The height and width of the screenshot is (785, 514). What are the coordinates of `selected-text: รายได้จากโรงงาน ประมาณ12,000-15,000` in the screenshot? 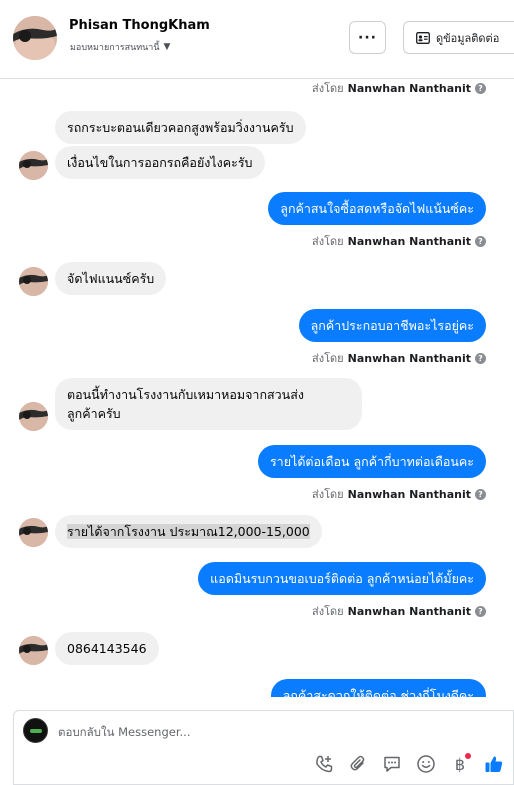 It's located at (188, 531).